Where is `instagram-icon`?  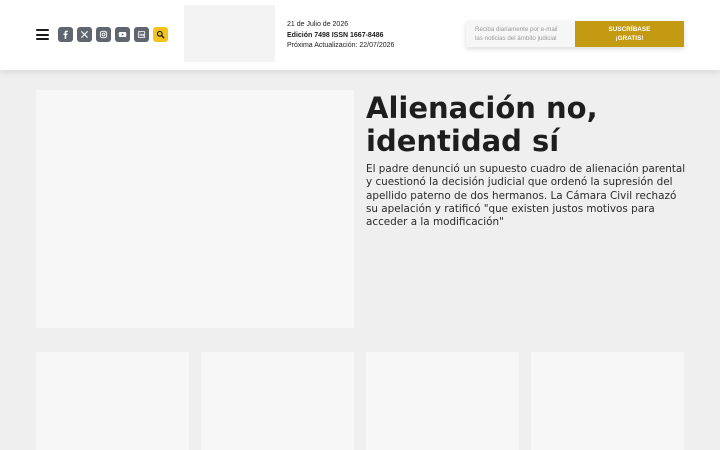
instagram-icon is located at coordinates (103, 34).